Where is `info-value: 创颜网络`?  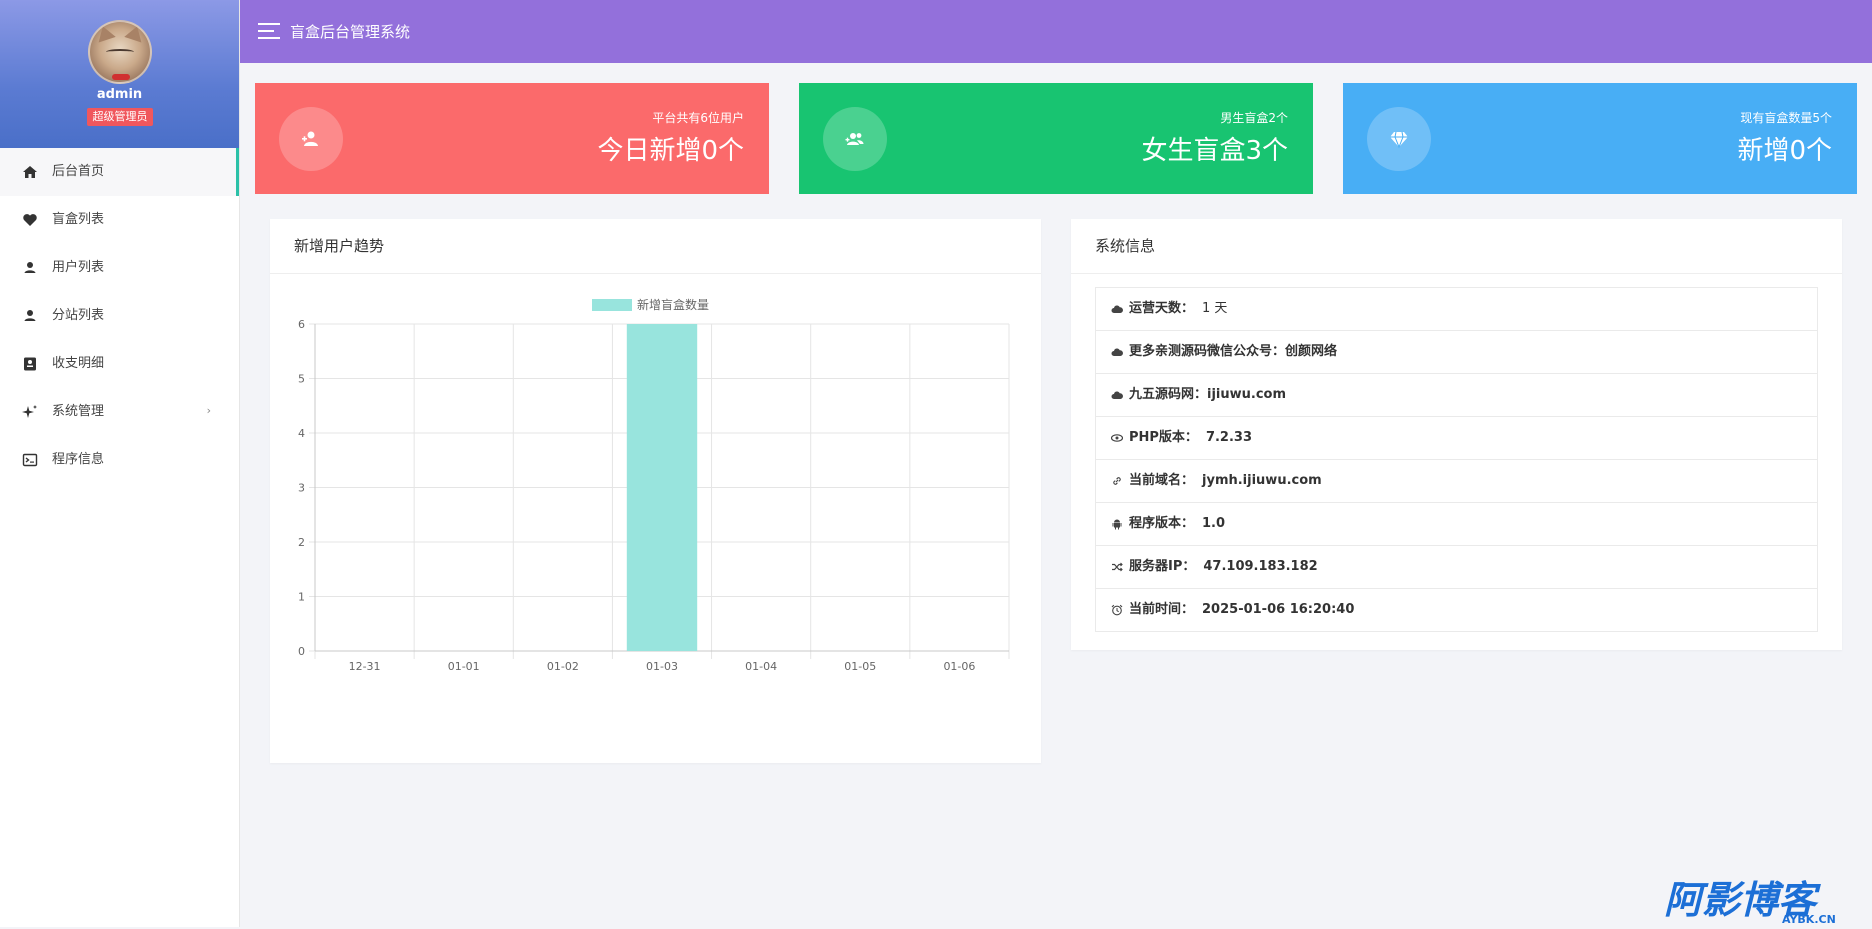 info-value: 创颜网络 is located at coordinates (1311, 351).